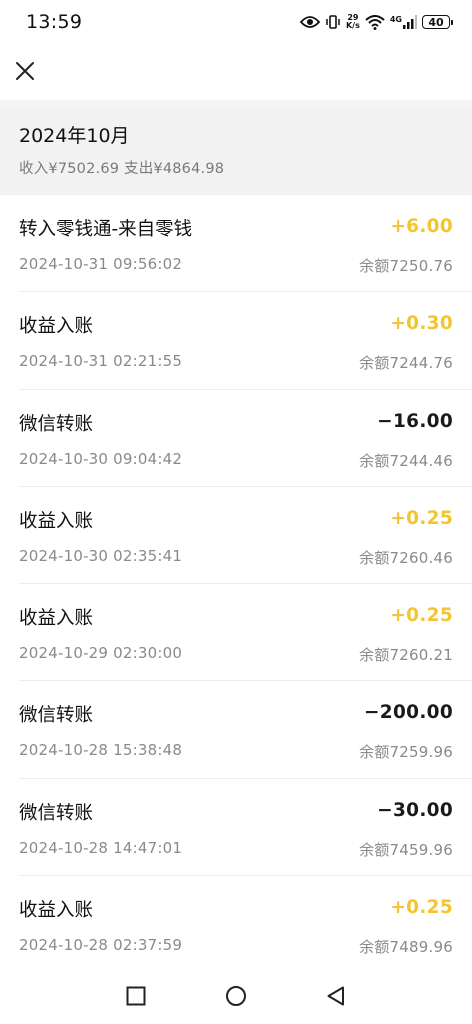  Describe the element at coordinates (395, 19) in the screenshot. I see `network-type: 4G` at that location.